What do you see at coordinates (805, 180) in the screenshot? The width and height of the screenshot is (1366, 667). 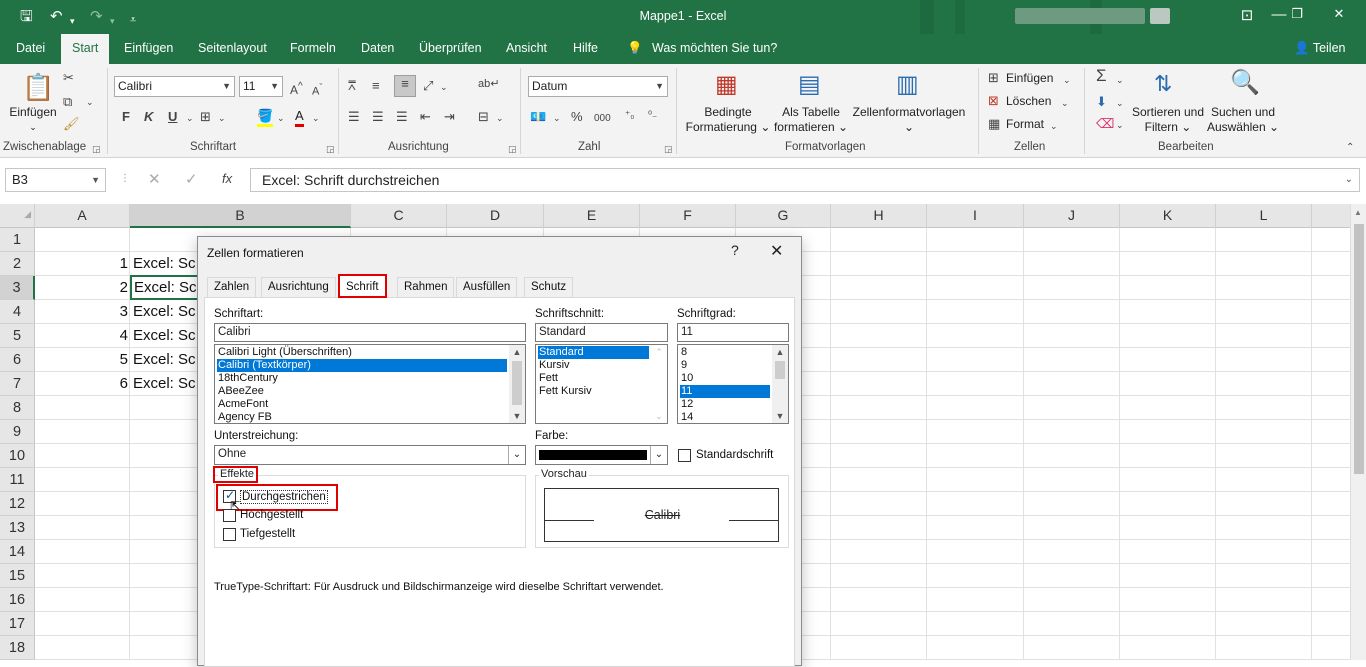 I see `formula-input: Excel: Schrift durchstreichen ⌄` at bounding box center [805, 180].